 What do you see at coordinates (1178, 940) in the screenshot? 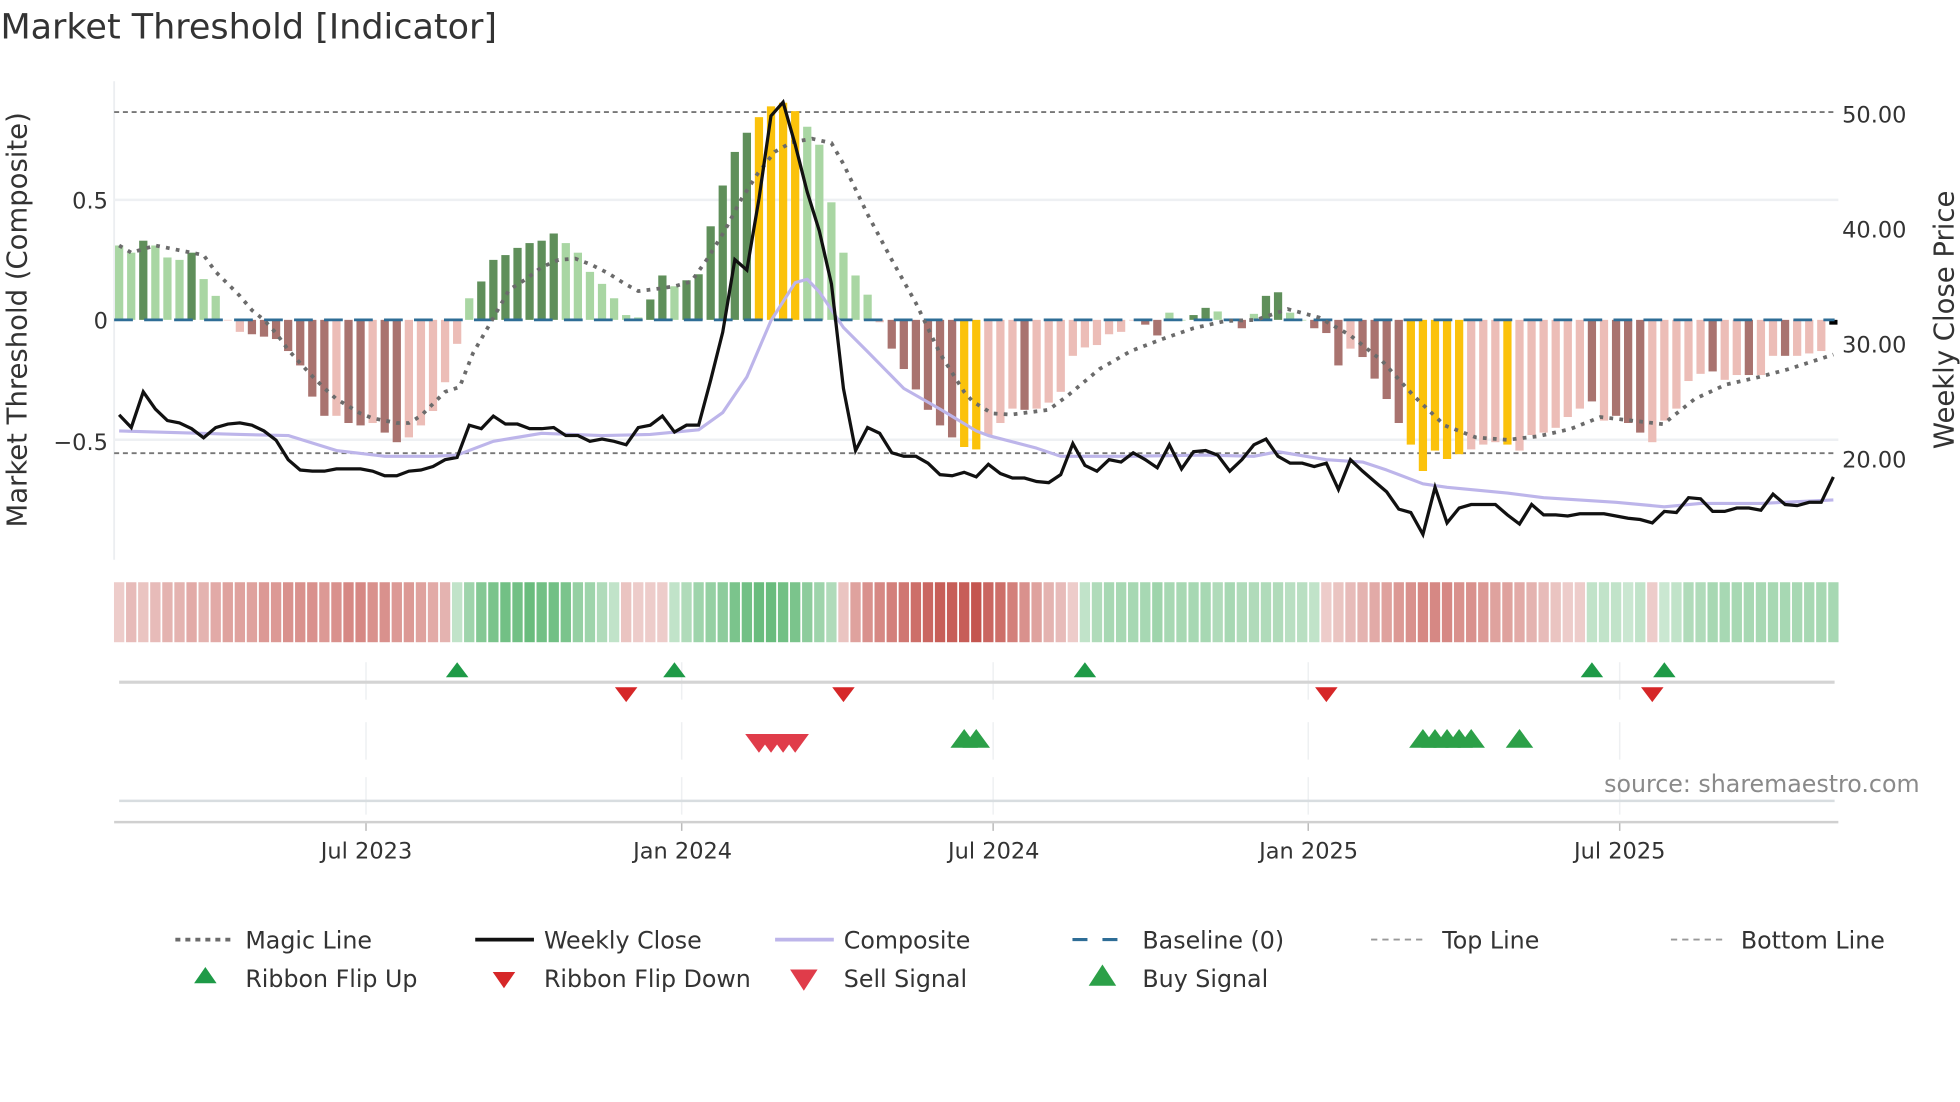
I see `legend-item-baseline: Baseline (0)` at bounding box center [1178, 940].